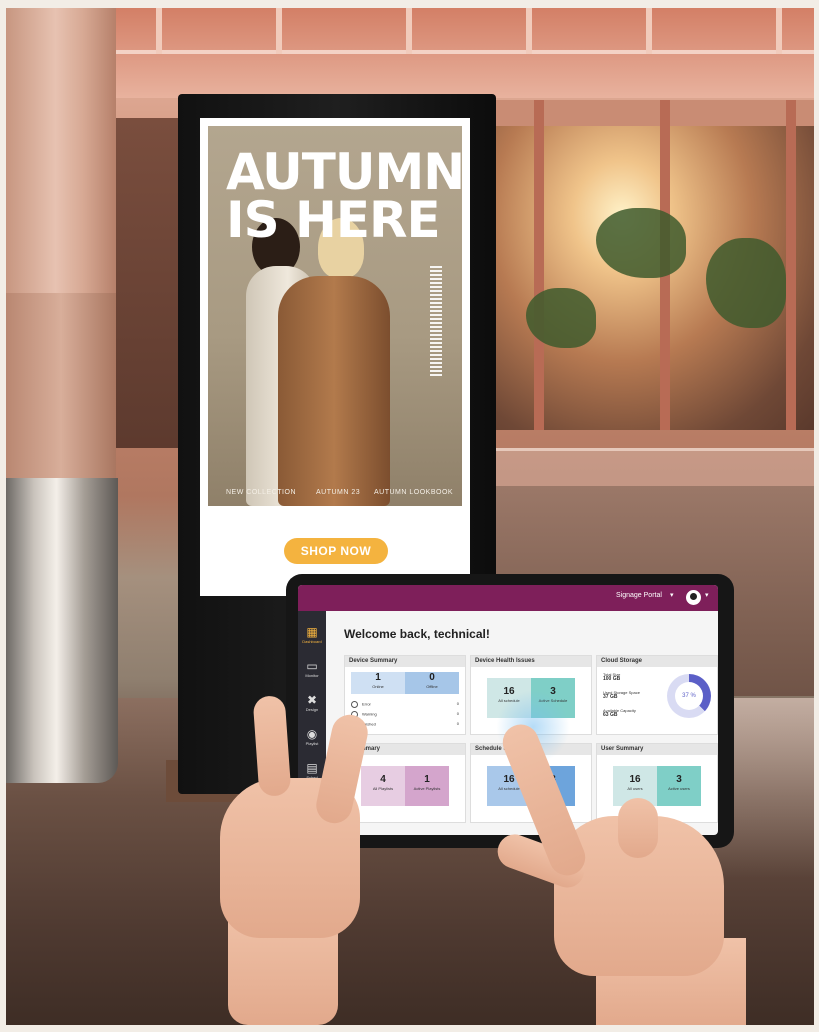 This screenshot has width=819, height=1032. What do you see at coordinates (62, 630) in the screenshot?
I see `metal-pillar-base` at bounding box center [62, 630].